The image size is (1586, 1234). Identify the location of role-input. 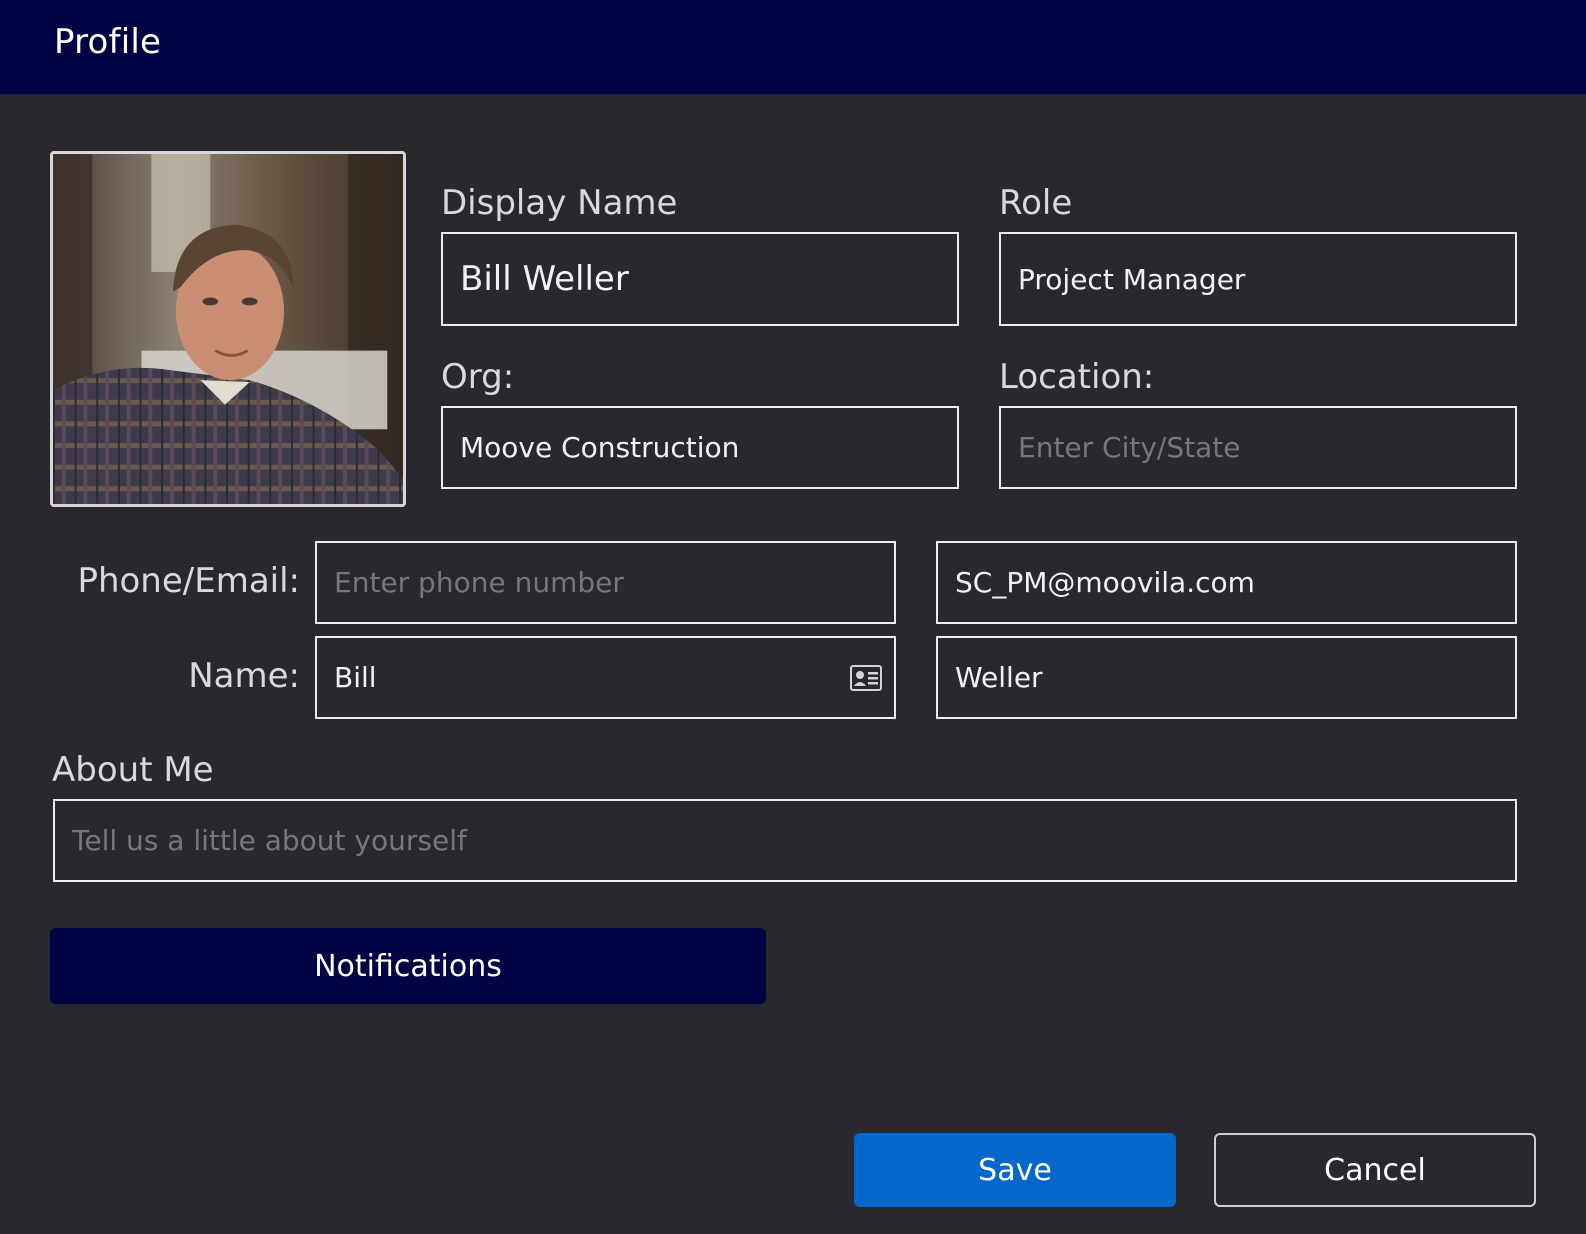
(1266, 279).